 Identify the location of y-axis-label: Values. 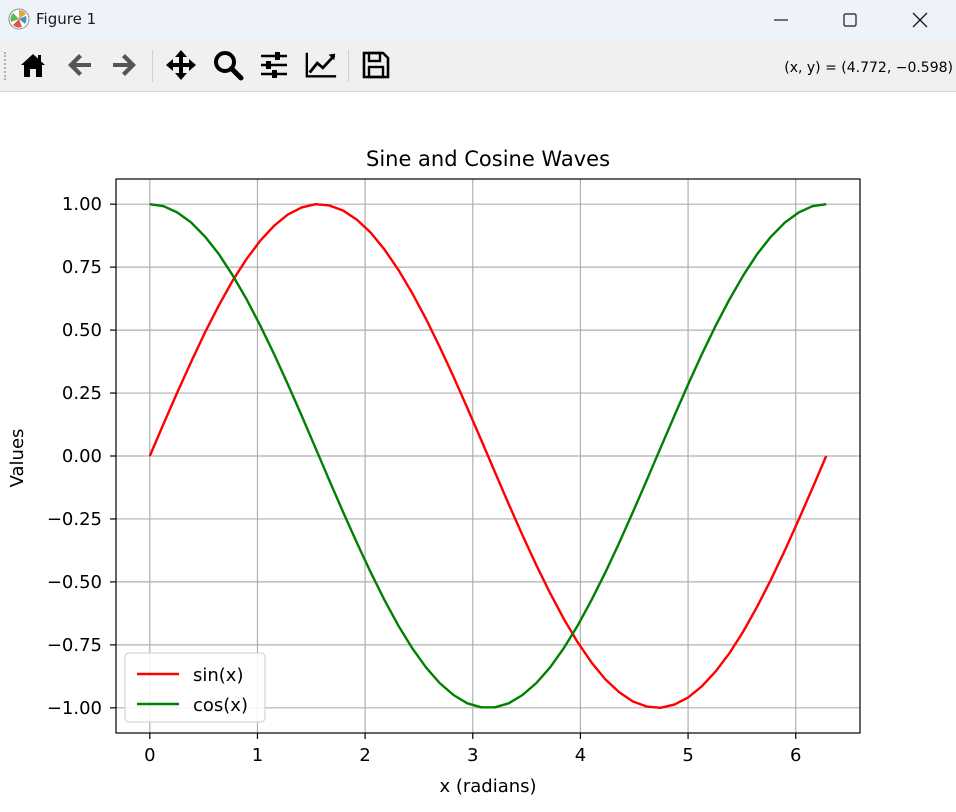
(17, 458).